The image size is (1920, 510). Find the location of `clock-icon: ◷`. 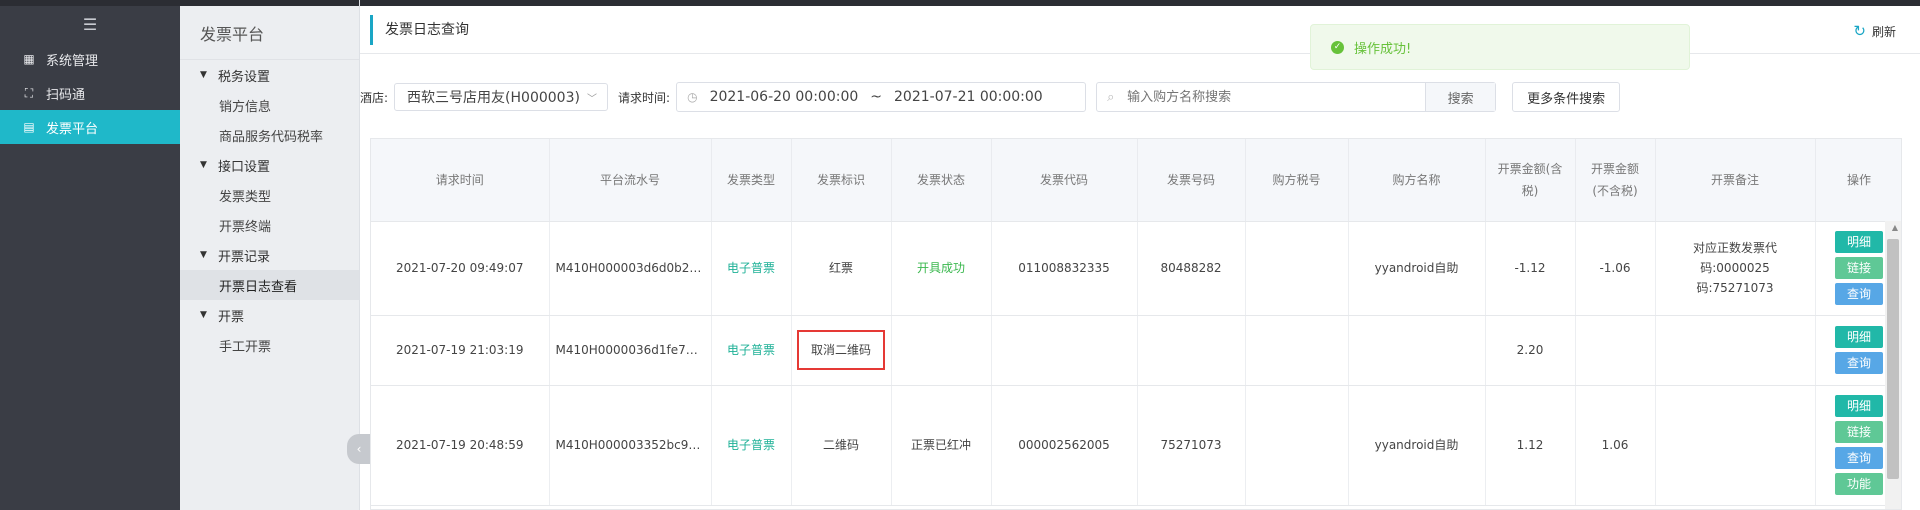

clock-icon: ◷ is located at coordinates (692, 97).